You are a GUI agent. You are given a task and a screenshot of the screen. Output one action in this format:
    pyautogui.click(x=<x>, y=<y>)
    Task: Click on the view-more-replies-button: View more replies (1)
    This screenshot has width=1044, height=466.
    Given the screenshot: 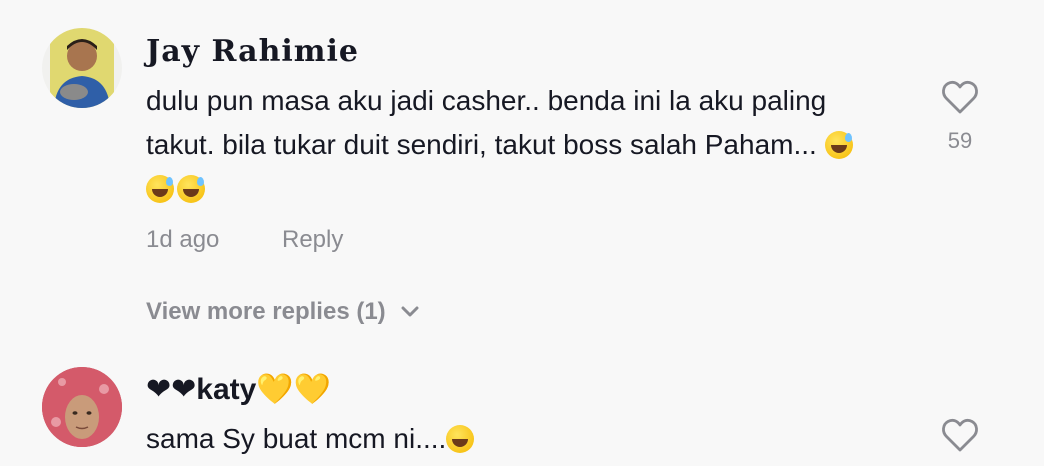 What is the action you would take?
    pyautogui.click(x=283, y=312)
    